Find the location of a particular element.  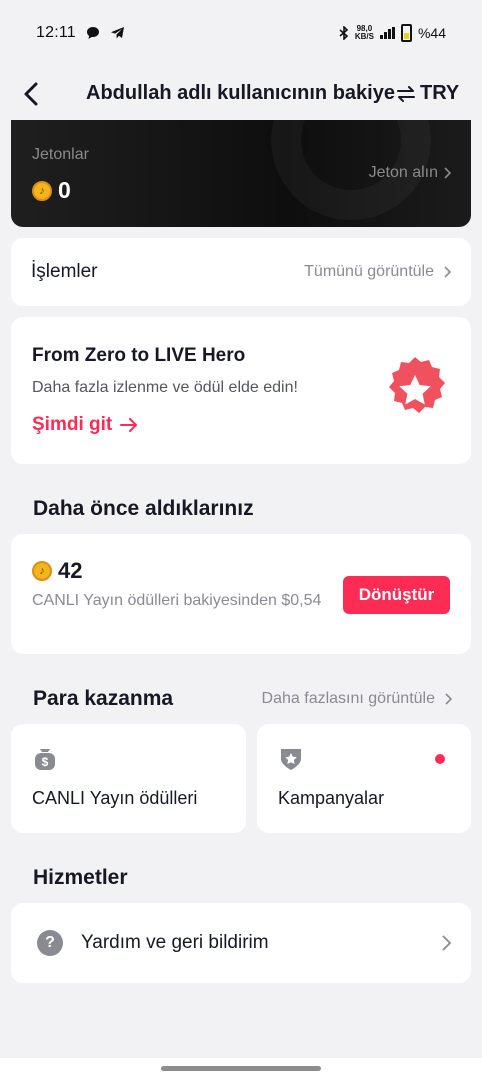

telegram-icon is located at coordinates (117, 33).